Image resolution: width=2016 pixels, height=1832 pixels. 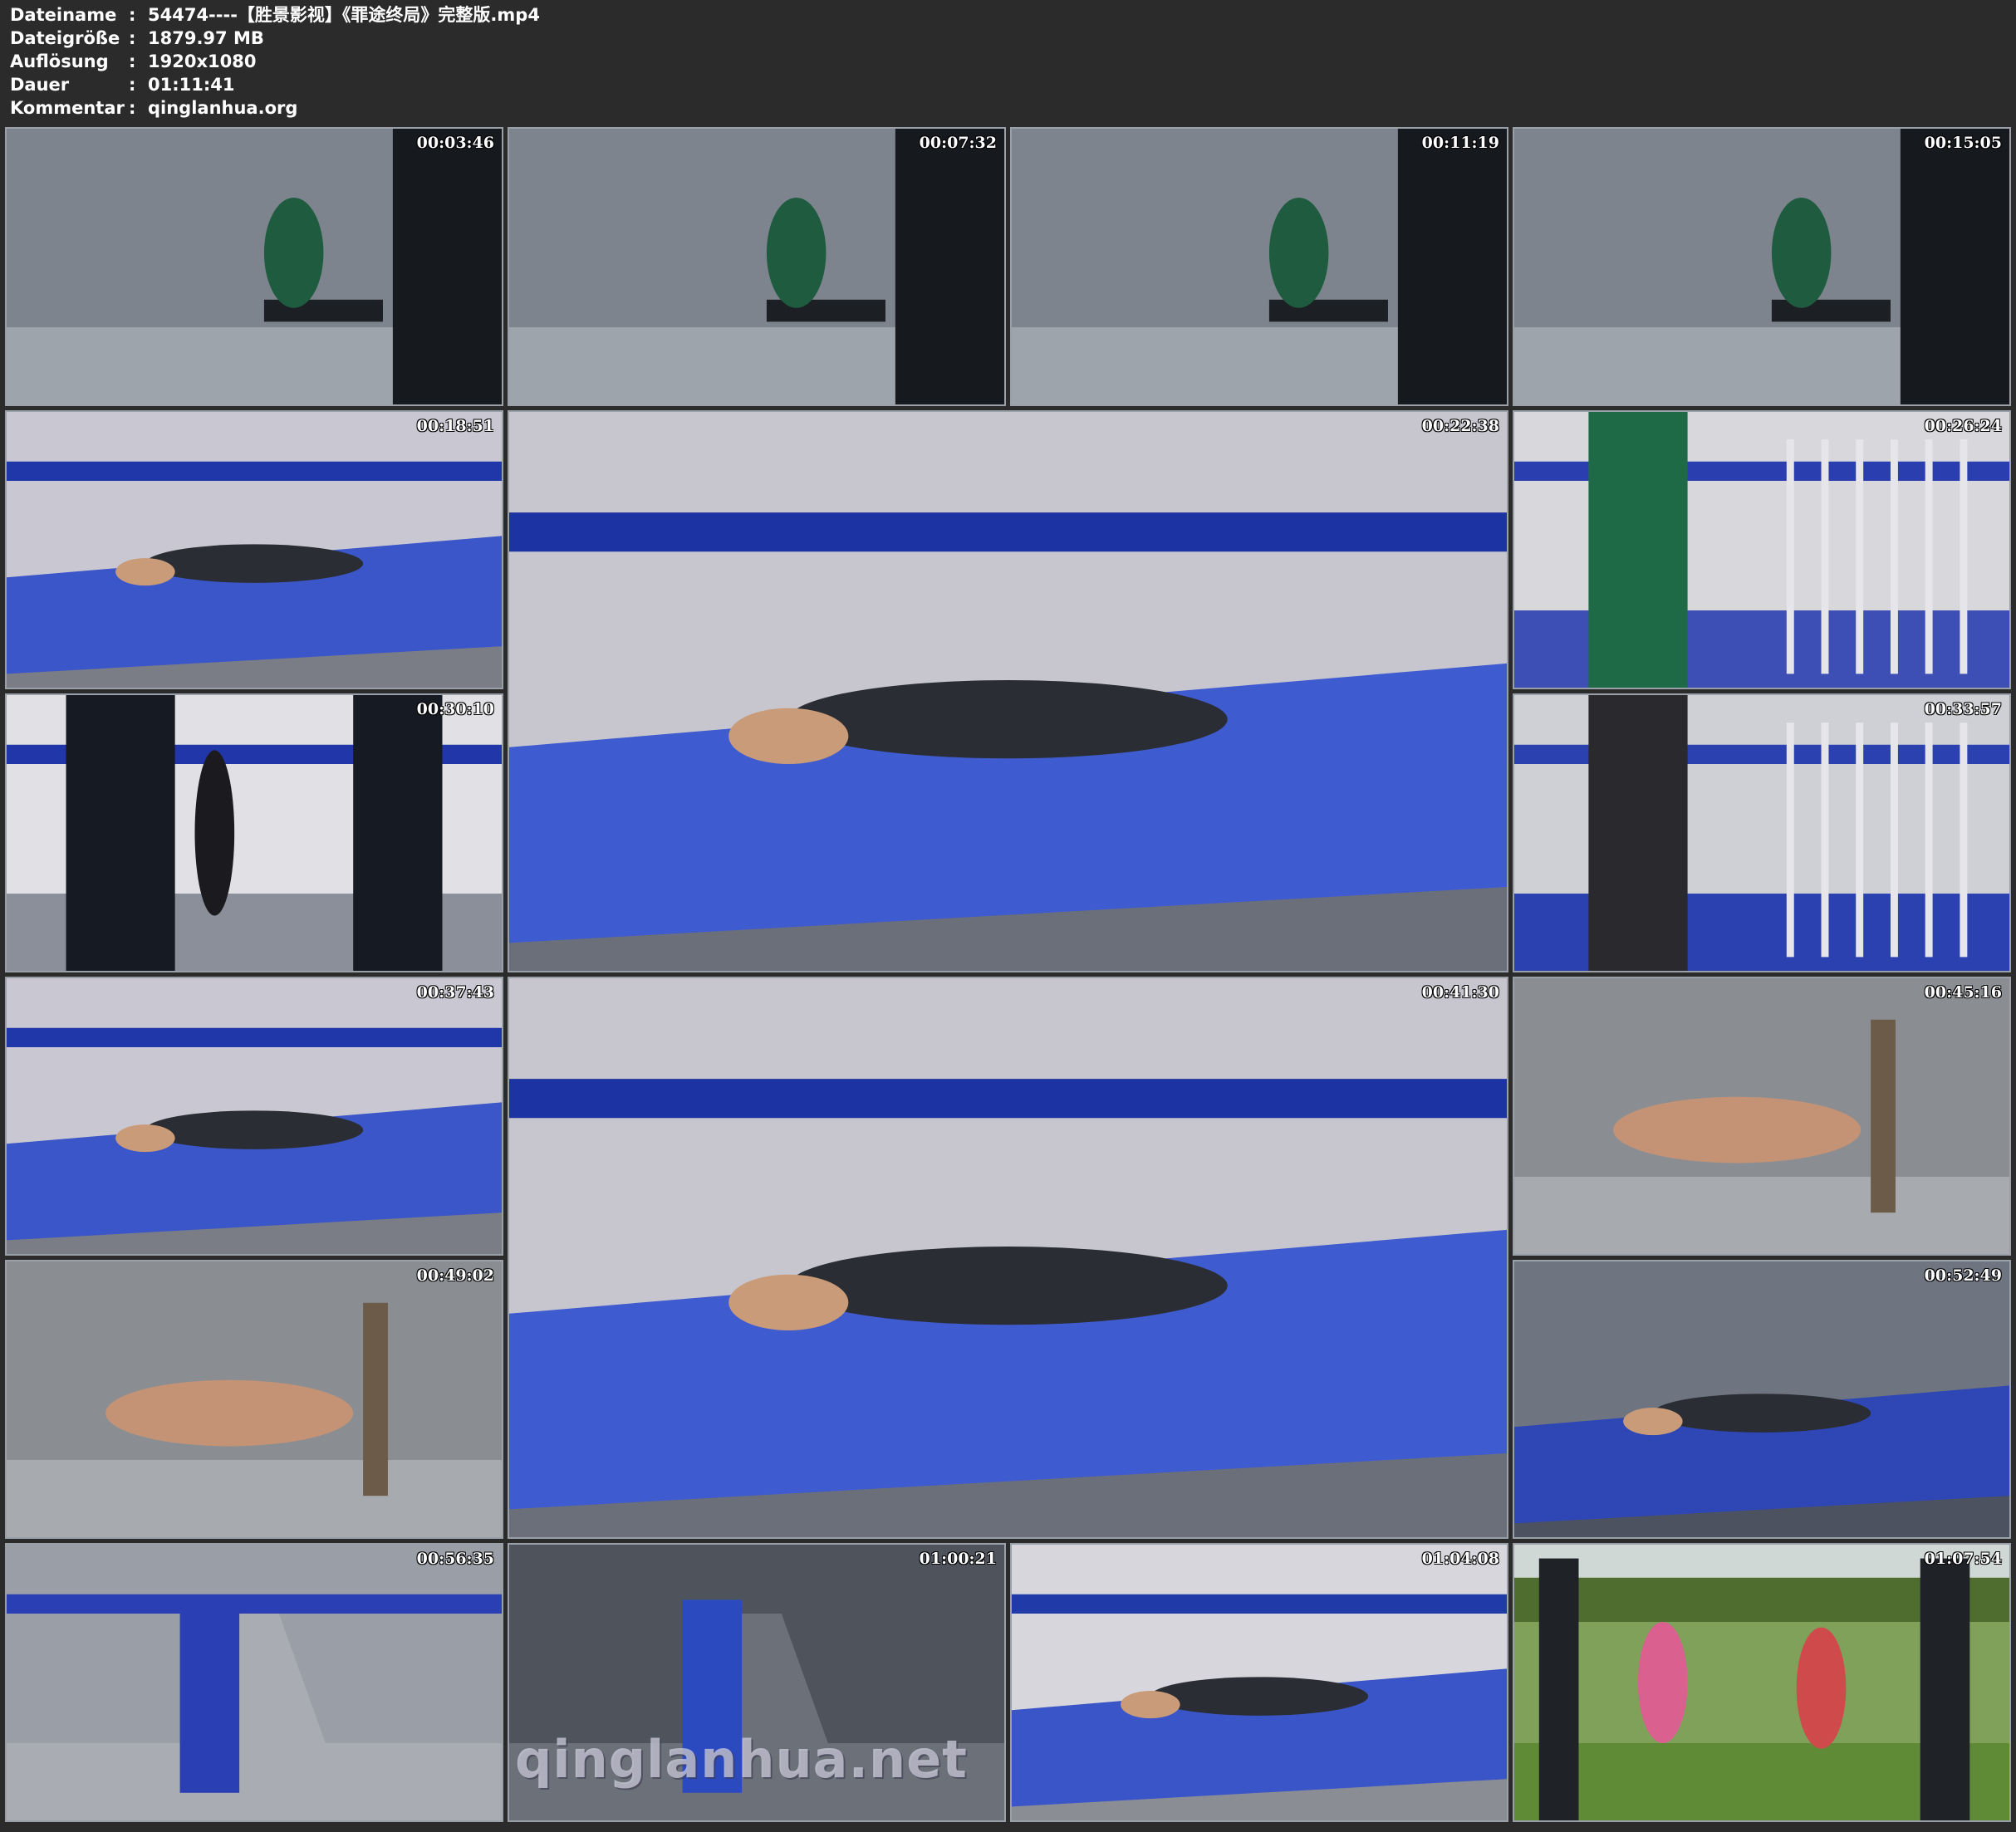 I want to click on thumbnail-timestamp: 00:15:05, so click(x=1963, y=143).